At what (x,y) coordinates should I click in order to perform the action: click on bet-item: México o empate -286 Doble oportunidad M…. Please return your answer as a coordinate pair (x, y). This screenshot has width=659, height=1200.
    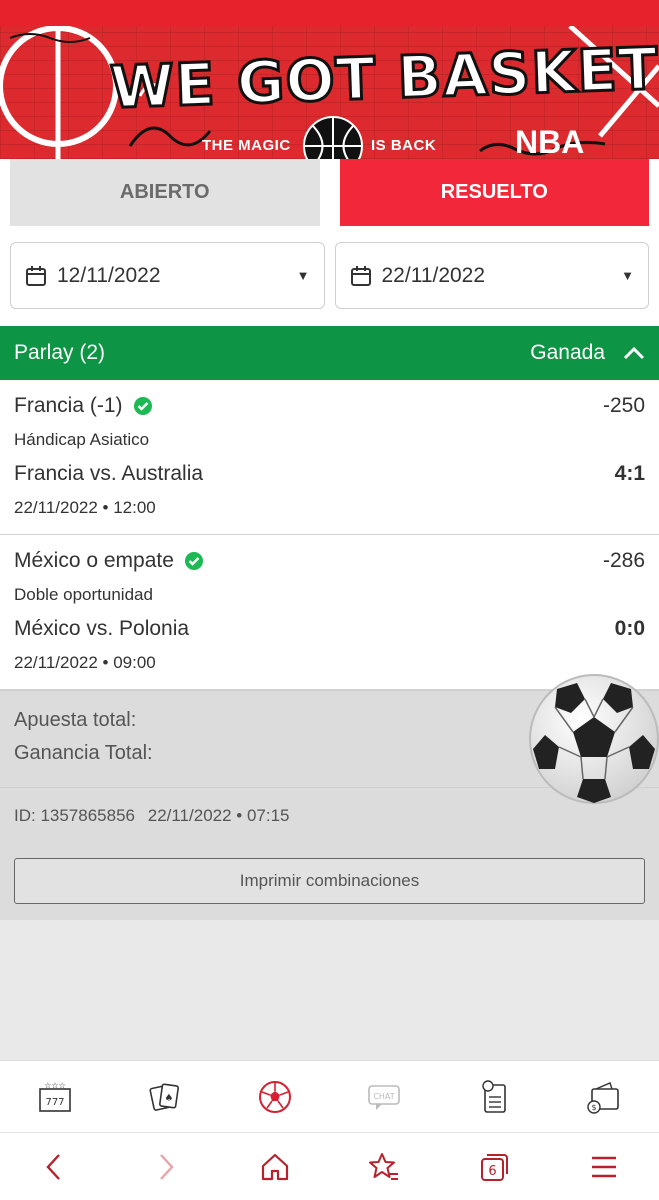
    Looking at the image, I should click on (329, 612).